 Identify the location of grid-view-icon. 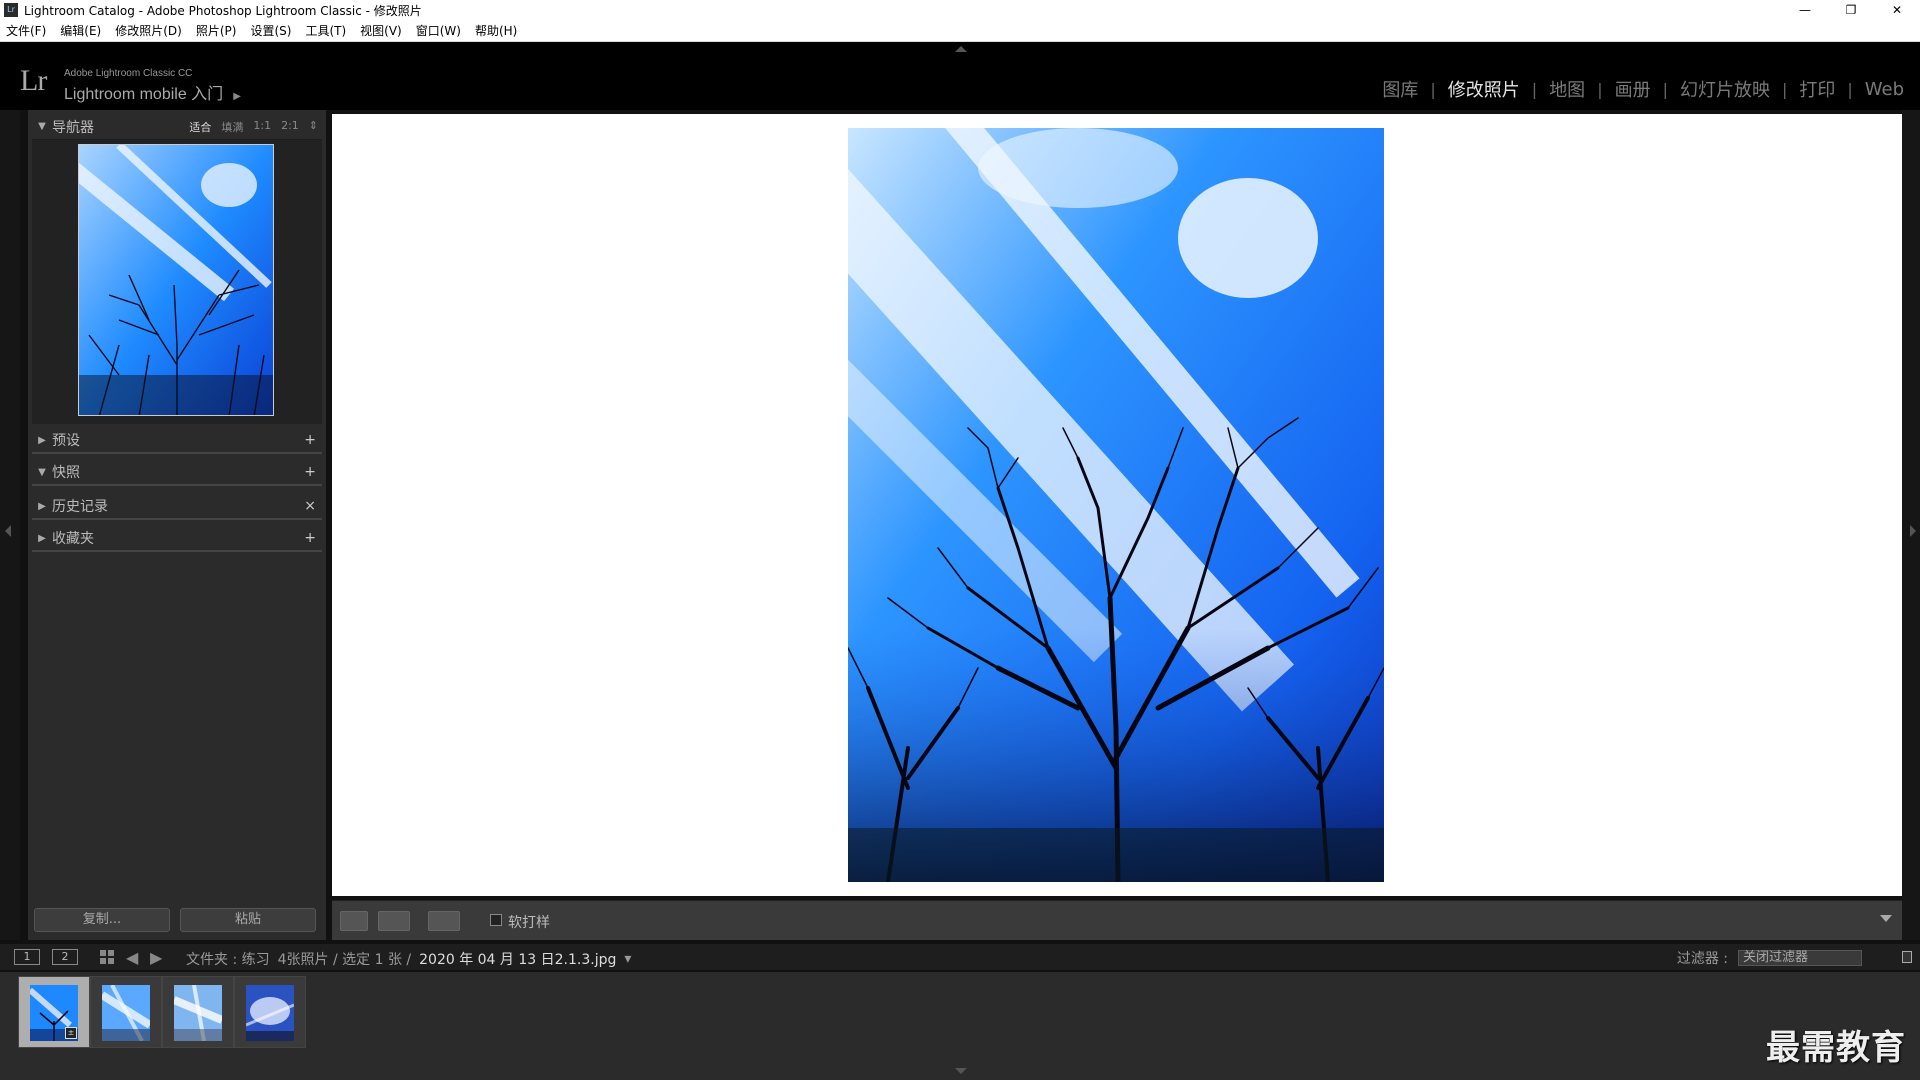
(107, 957).